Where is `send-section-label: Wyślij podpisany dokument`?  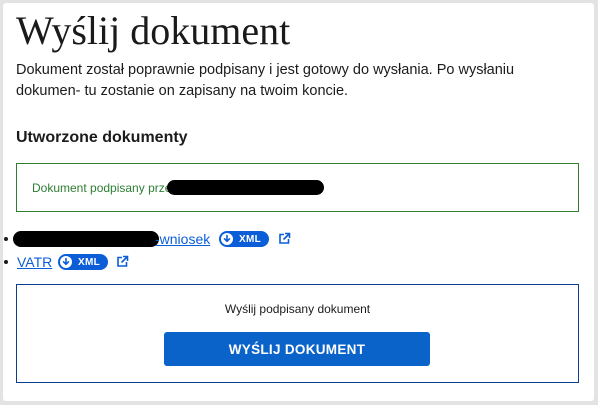
send-section-label: Wyślij podpisany dokument is located at coordinates (297, 309).